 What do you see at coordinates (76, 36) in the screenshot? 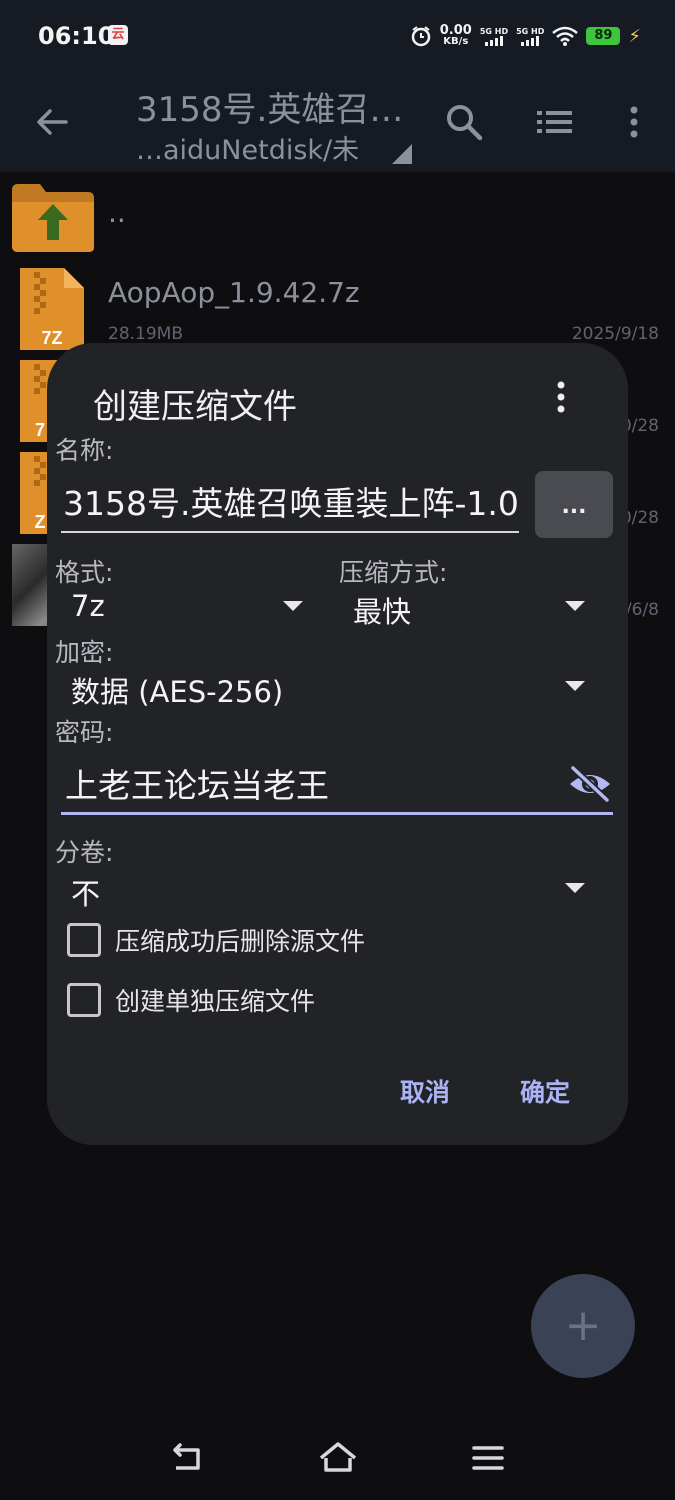
I see `status-time: 06:10` at bounding box center [76, 36].